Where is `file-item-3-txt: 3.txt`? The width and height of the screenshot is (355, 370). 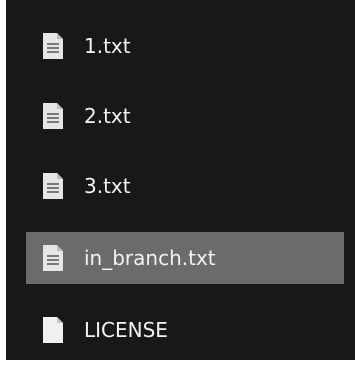
file-item-3-txt: 3.txt is located at coordinates (185, 186).